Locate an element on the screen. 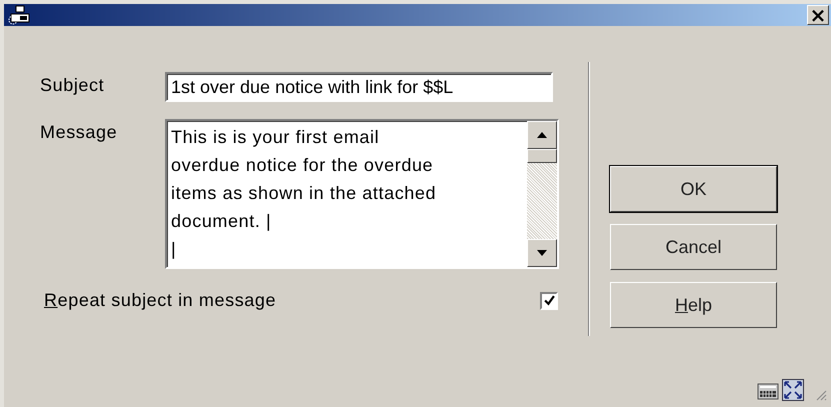  resize-icon is located at coordinates (793, 390).